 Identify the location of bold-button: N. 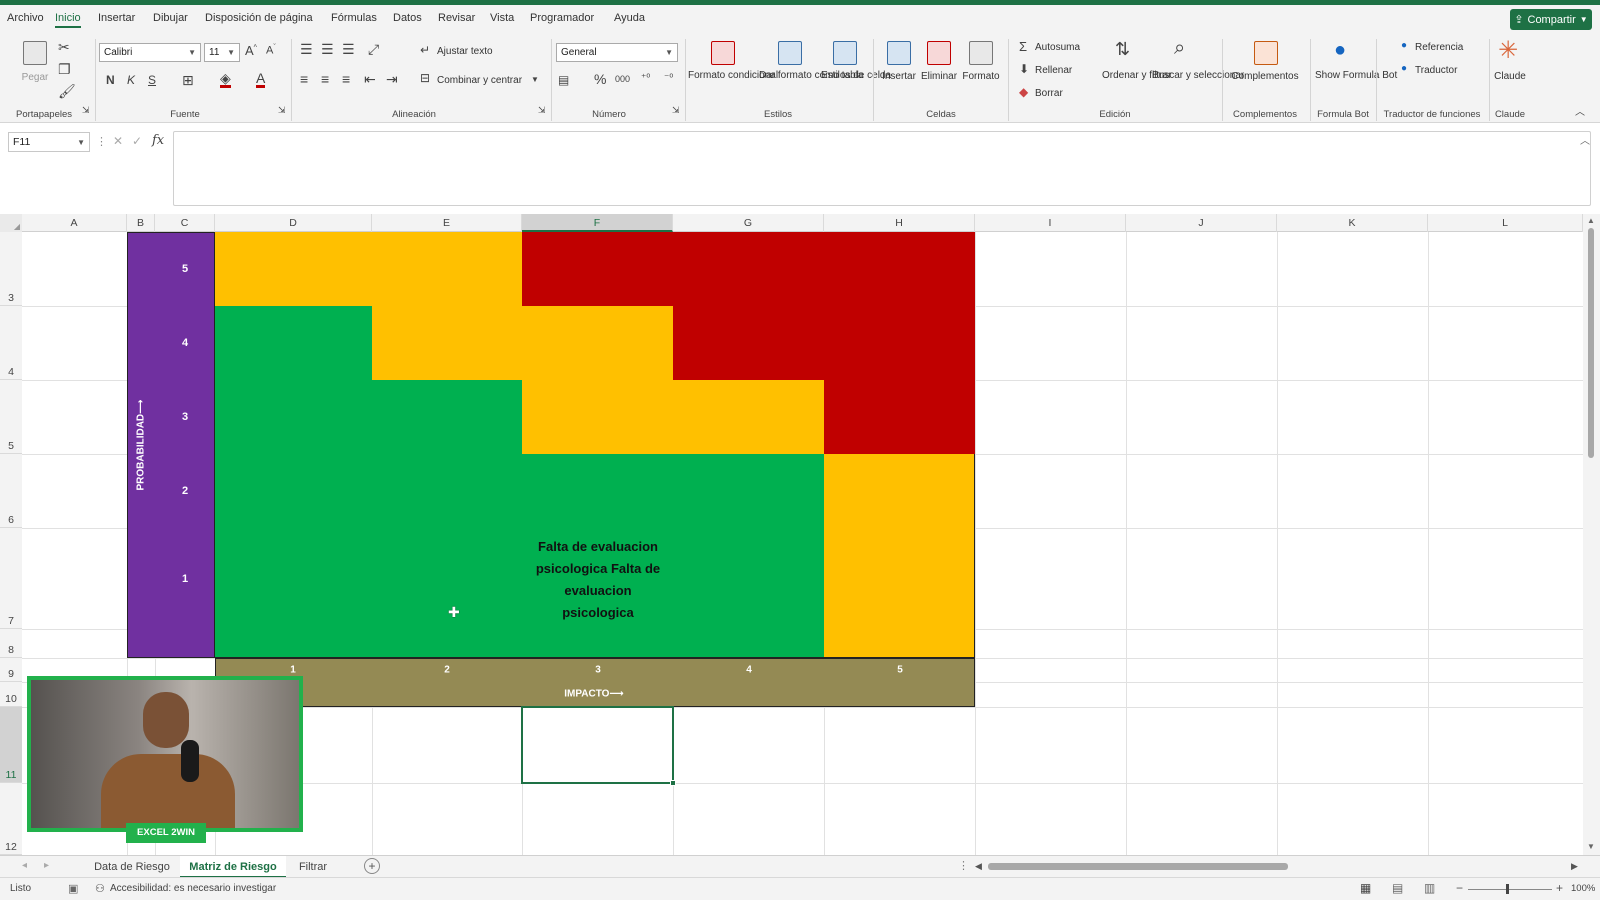
(110, 80).